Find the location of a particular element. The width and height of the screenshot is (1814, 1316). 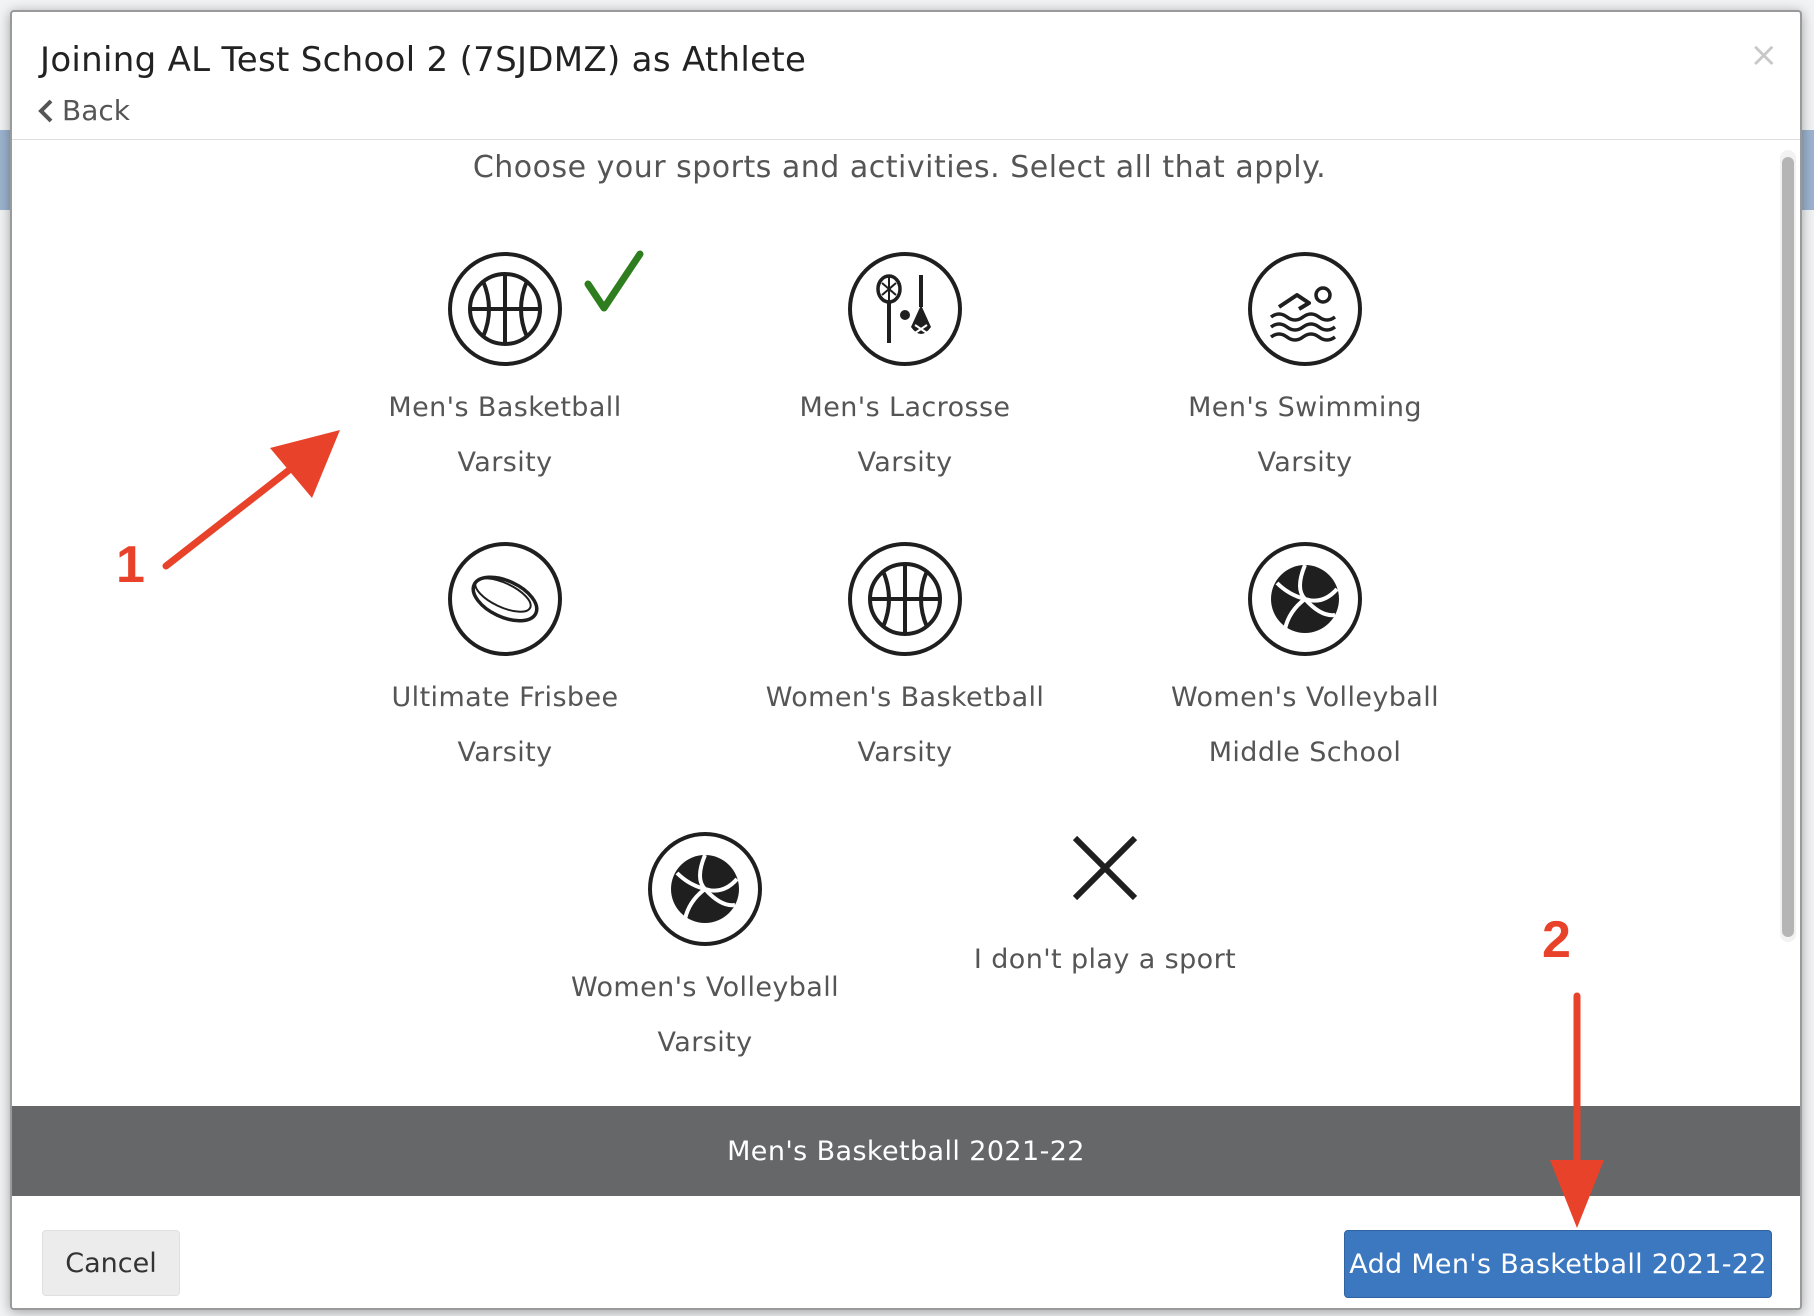

x-icon is located at coordinates (1105, 868).